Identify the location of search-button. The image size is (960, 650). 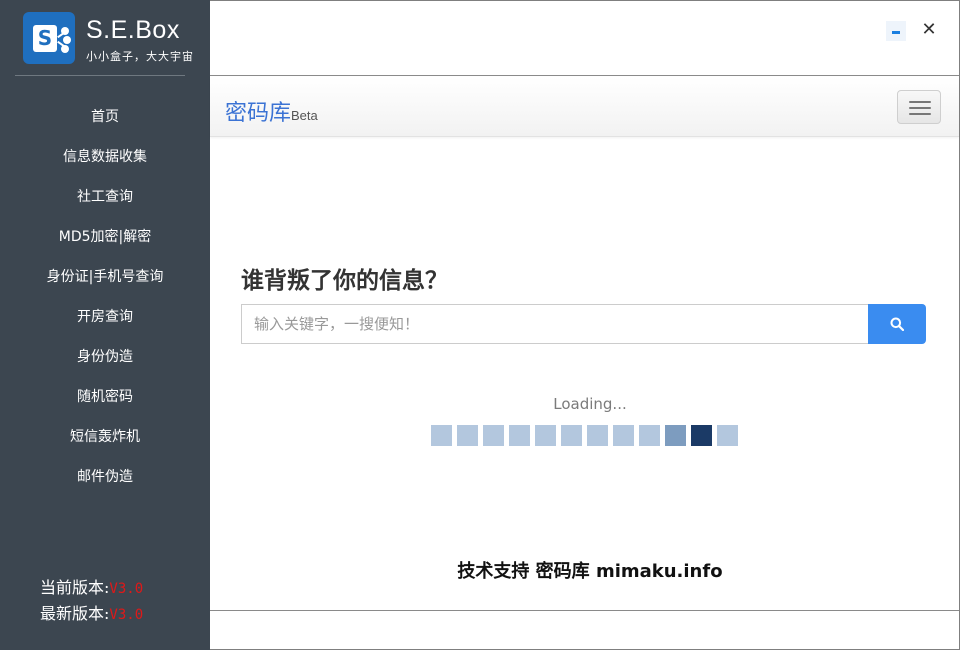
(897, 324).